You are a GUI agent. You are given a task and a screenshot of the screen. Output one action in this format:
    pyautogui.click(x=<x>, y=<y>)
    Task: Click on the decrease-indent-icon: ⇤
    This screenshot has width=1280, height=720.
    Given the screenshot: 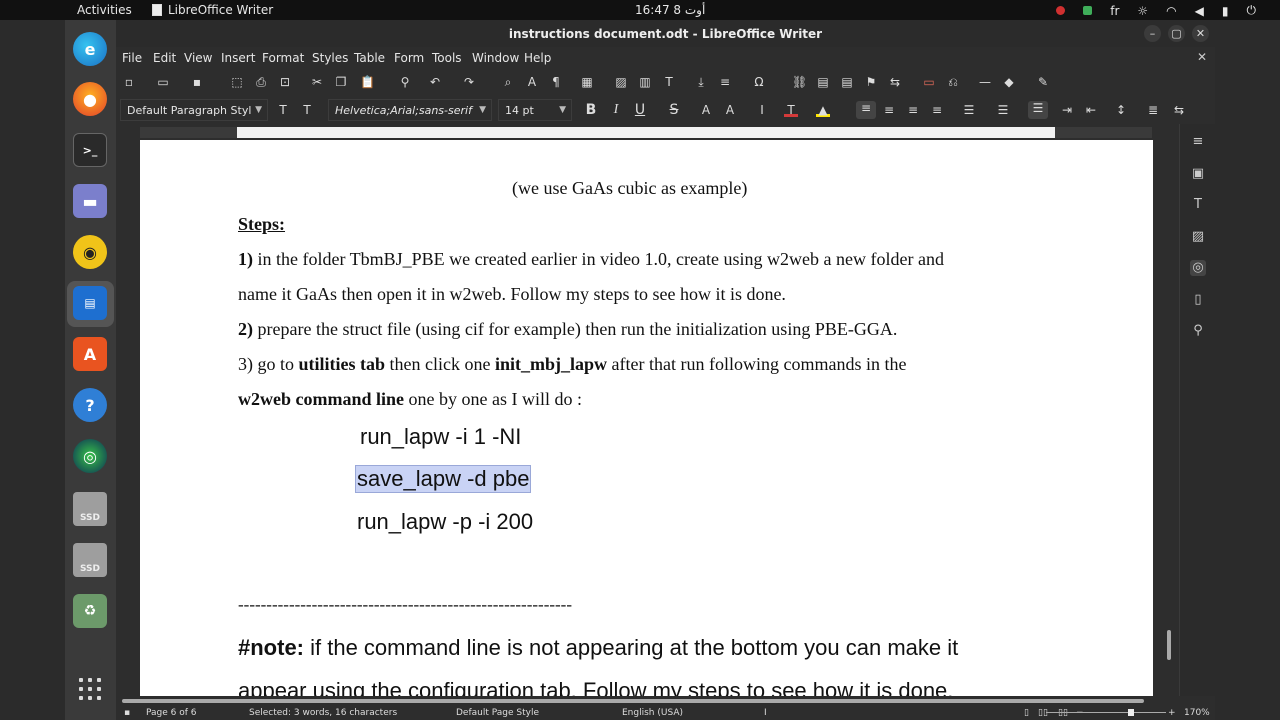 What is the action you would take?
    pyautogui.click(x=1091, y=110)
    